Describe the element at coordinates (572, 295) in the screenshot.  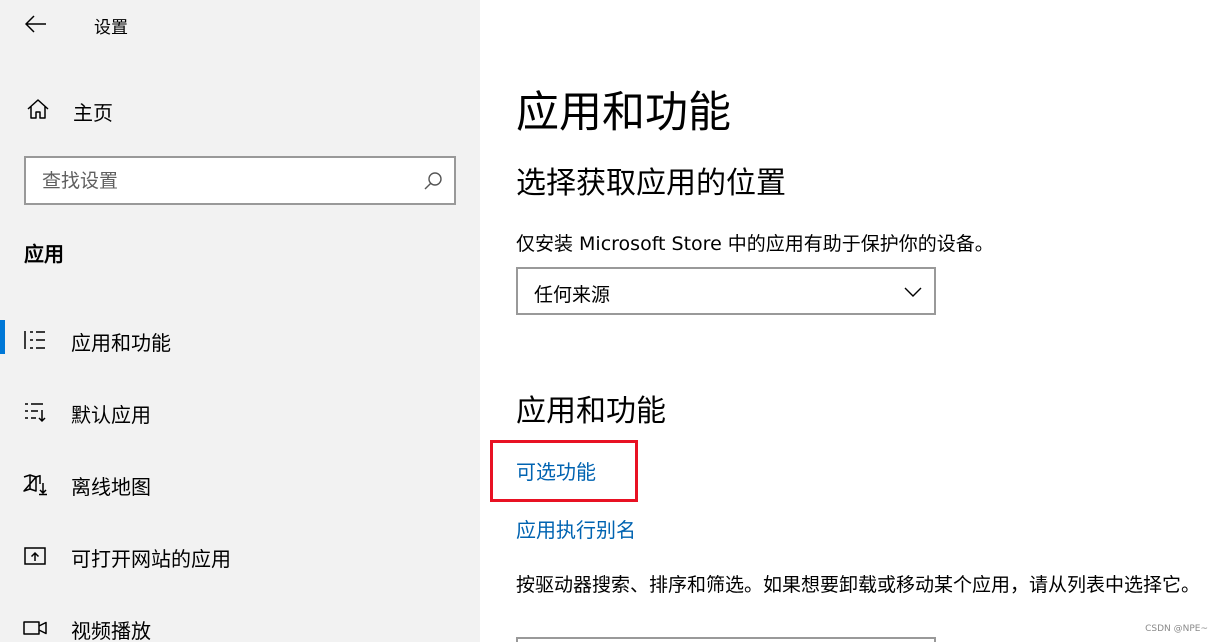
I see `source-dropdown-value: 任何来源` at that location.